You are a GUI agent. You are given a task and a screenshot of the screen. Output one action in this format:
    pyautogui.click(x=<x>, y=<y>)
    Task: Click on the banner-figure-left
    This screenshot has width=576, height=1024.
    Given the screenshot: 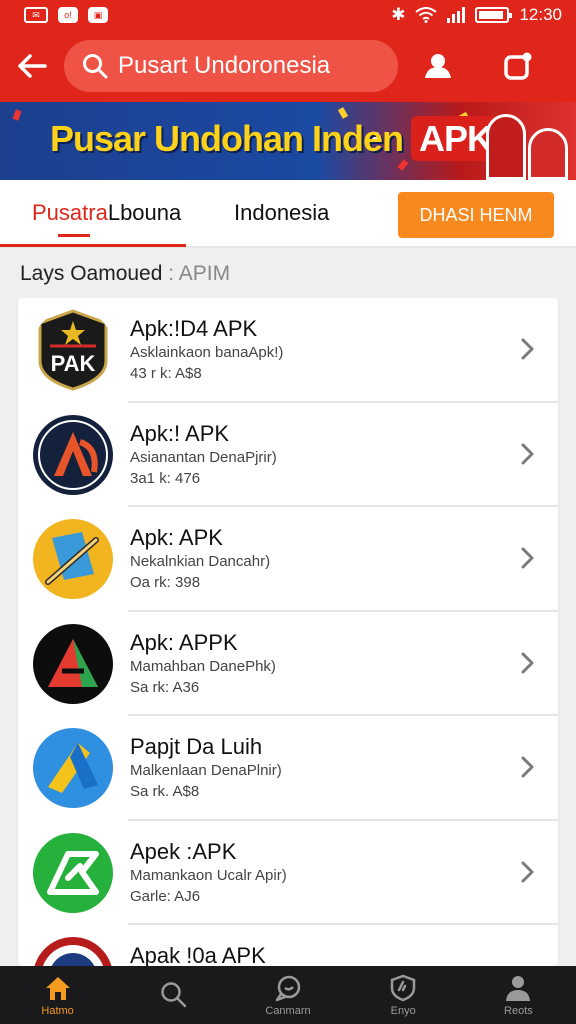 What is the action you would take?
    pyautogui.click(x=506, y=147)
    